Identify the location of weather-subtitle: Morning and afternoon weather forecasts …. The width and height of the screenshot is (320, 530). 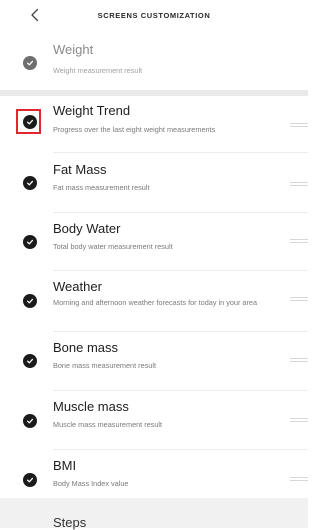
(155, 302).